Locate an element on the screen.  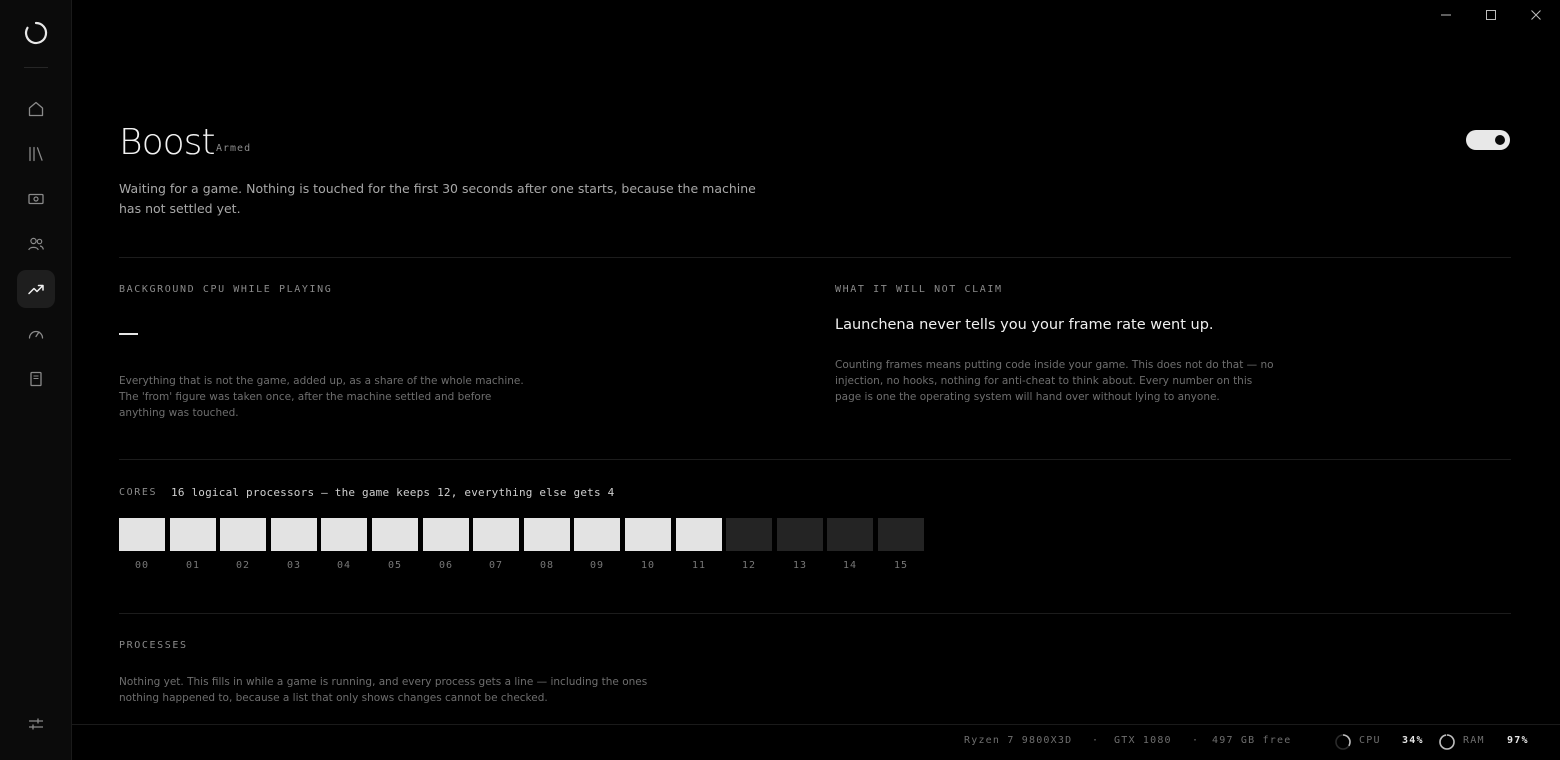
page-title: Boost is located at coordinates (167, 142).